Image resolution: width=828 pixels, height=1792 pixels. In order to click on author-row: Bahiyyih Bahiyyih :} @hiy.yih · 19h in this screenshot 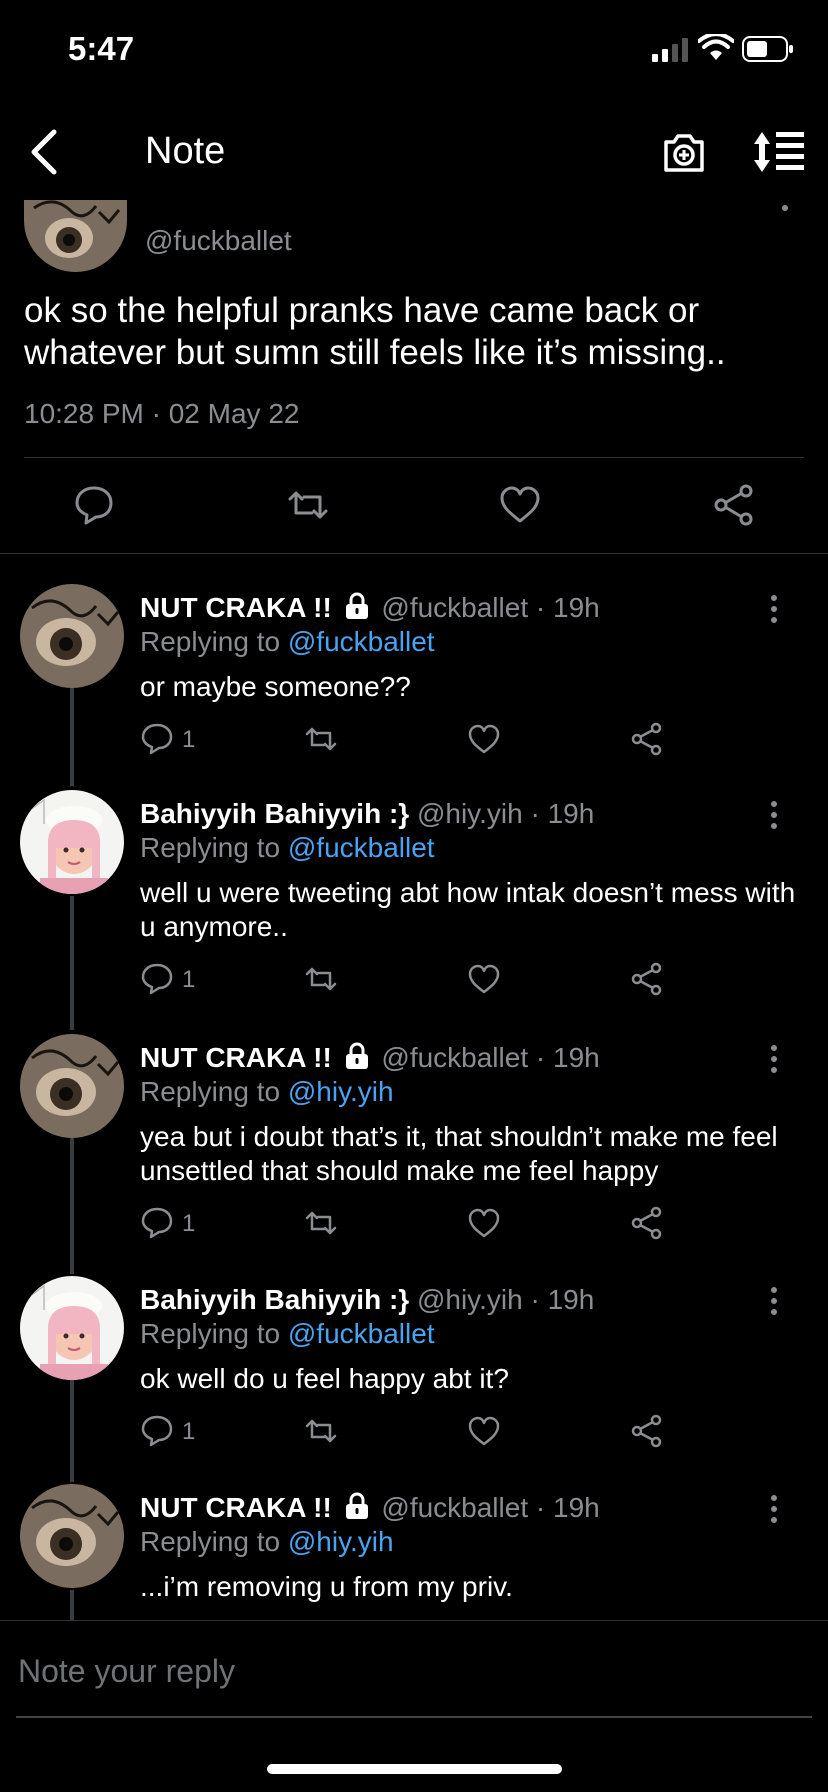, I will do `click(367, 1300)`.